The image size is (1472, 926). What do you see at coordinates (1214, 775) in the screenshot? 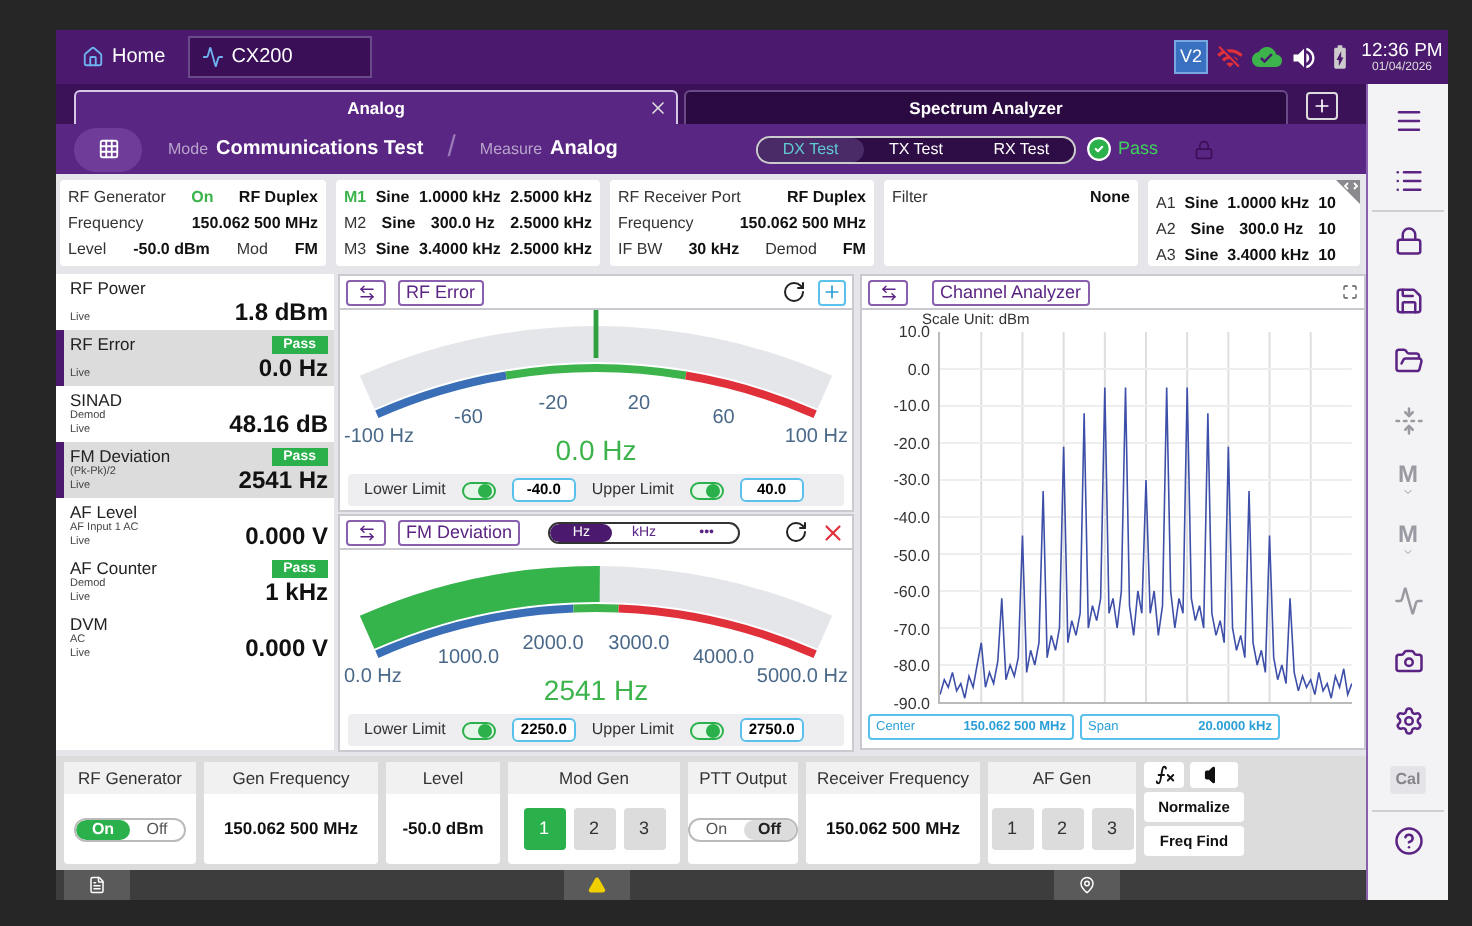
I see `audio-button` at bounding box center [1214, 775].